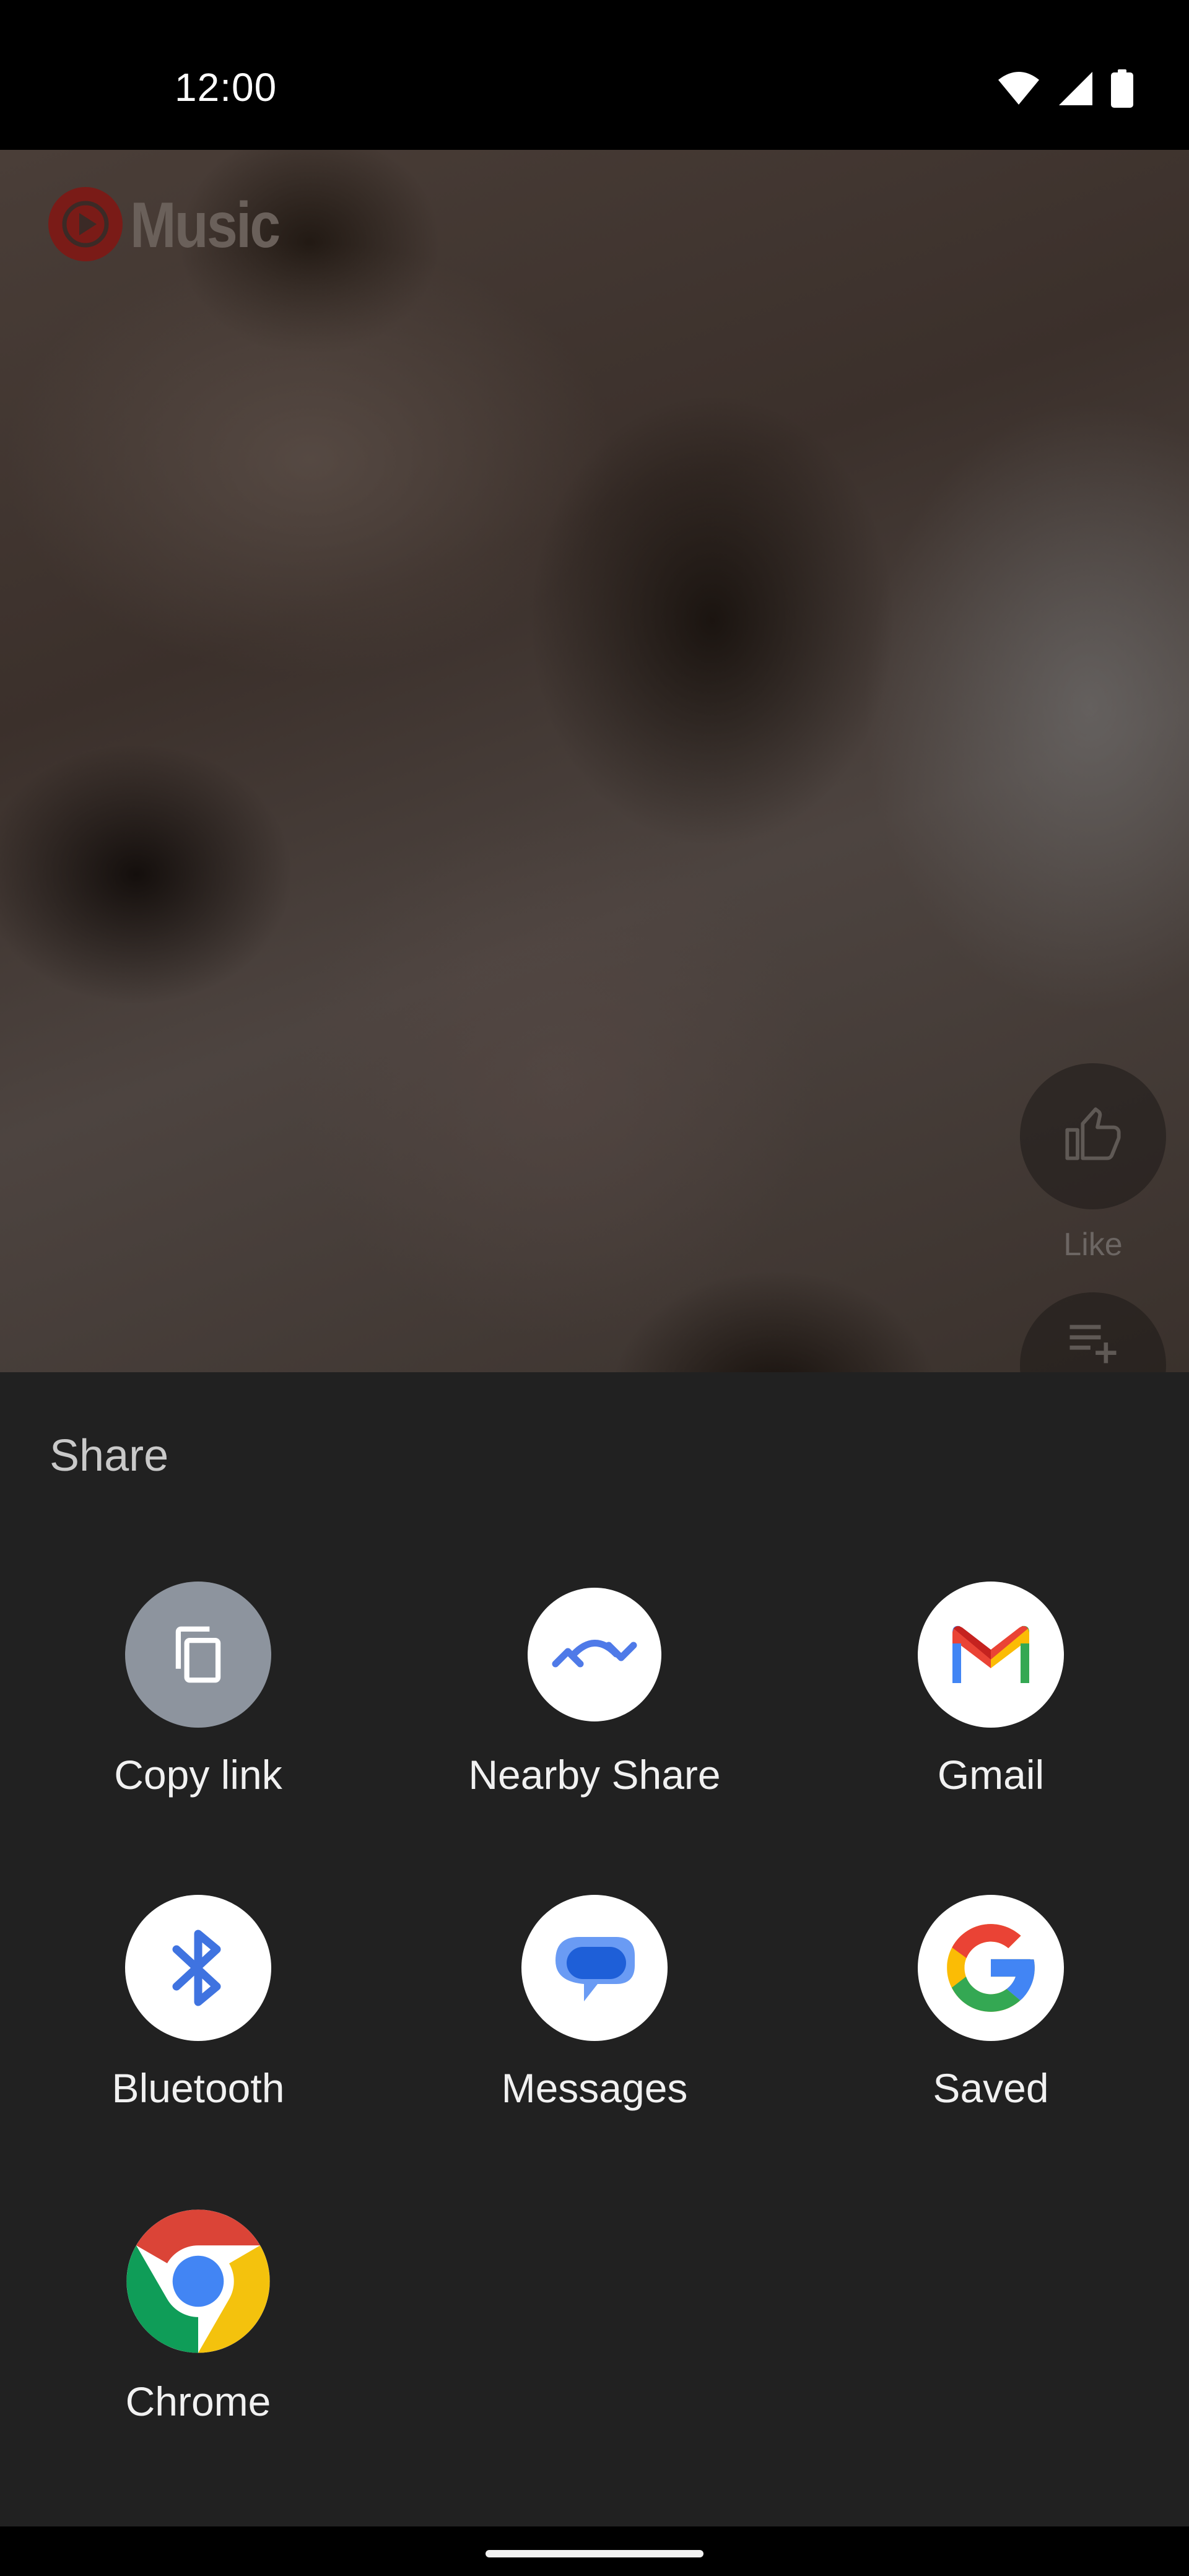 This screenshot has width=1189, height=2576. I want to click on share-target-label: Copy link, so click(198, 1775).